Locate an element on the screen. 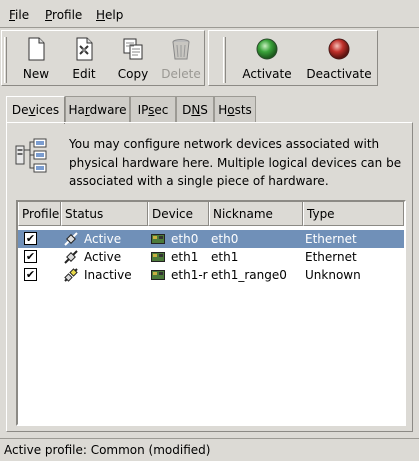  tab-dns-label-post: S is located at coordinates (204, 110).